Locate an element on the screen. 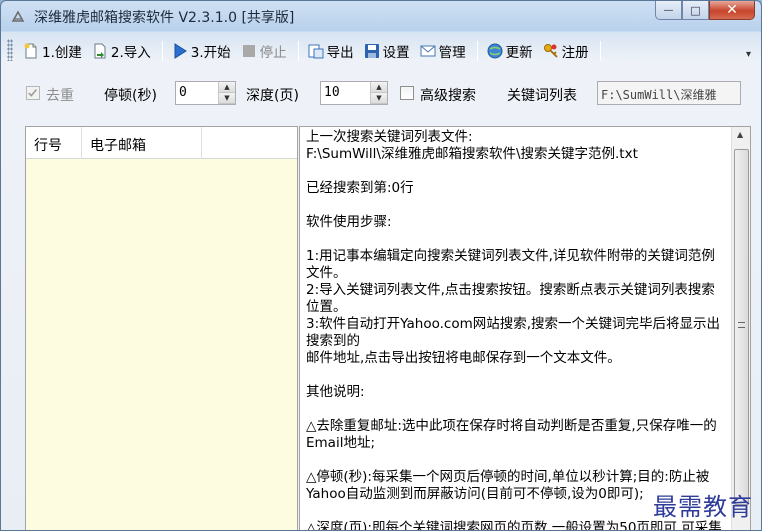 This screenshot has width=762, height=531. maximize-icon: □ is located at coordinates (695, 10).